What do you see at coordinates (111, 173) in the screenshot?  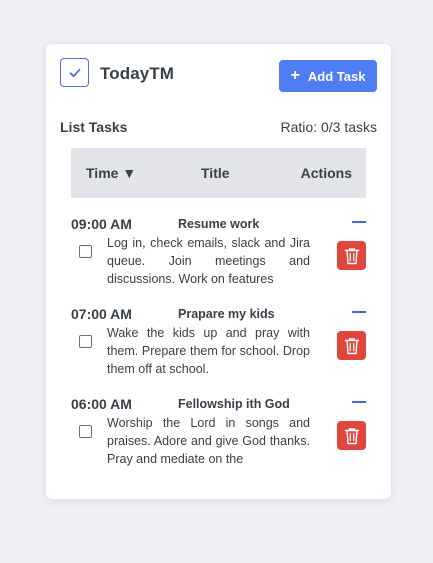 I see `time-column-header: Time ▼` at bounding box center [111, 173].